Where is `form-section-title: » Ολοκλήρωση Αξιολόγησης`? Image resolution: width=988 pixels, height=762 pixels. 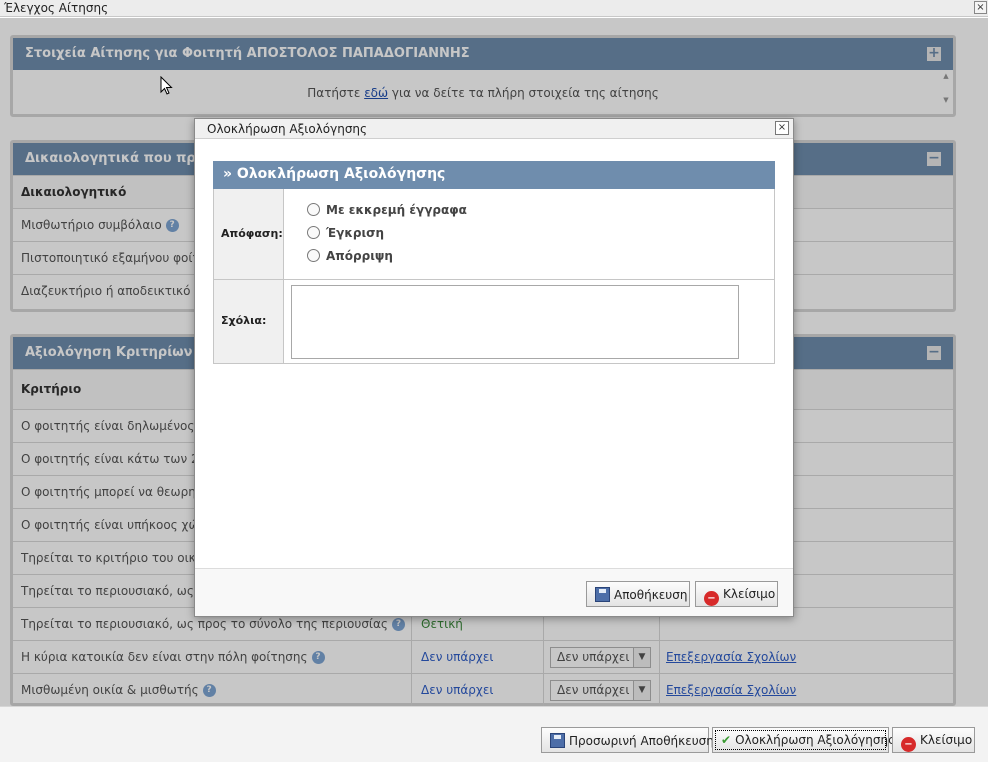 form-section-title: » Ολοκλήρωση Αξιολόγησης is located at coordinates (494, 175).